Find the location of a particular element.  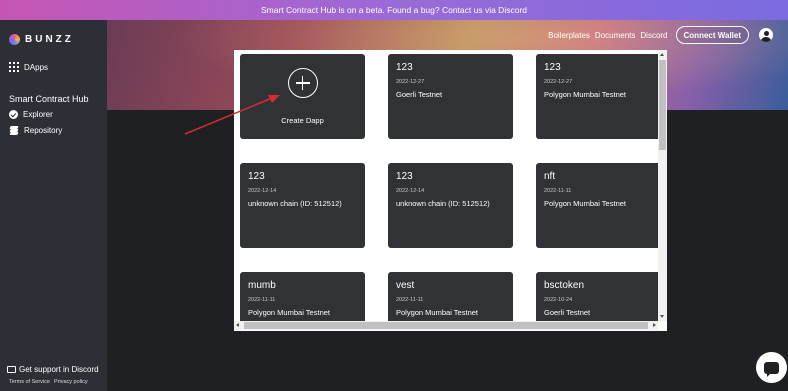

discord-support-link: Get support in Discord is located at coordinates (53, 369).